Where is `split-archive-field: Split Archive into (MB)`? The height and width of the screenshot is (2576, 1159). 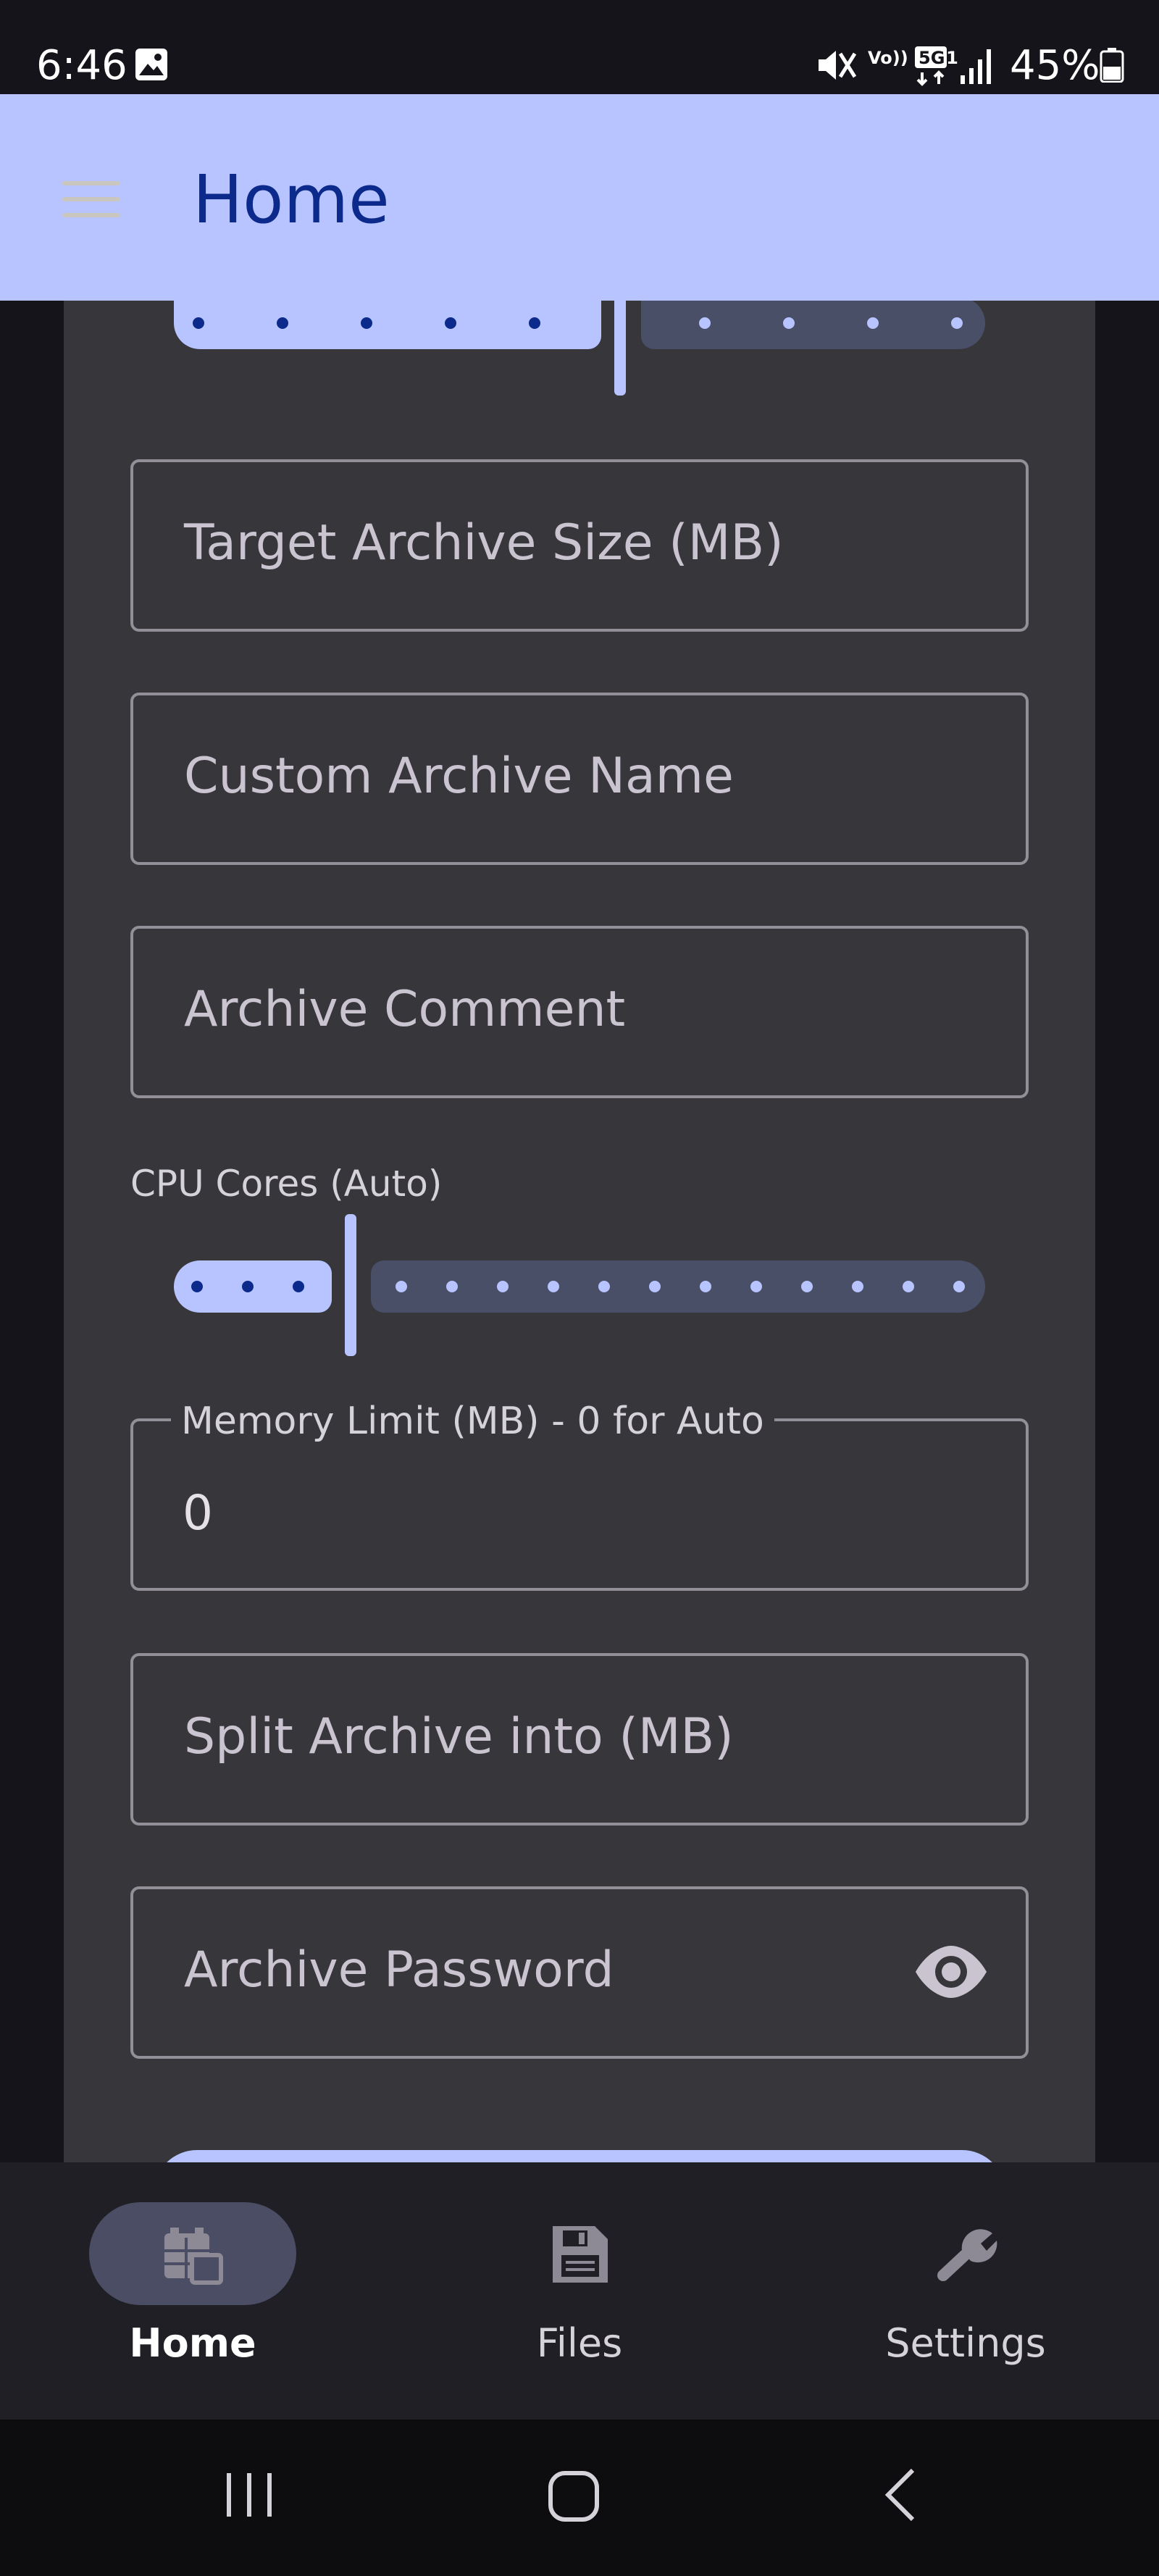 split-archive-field: Split Archive into (MB) is located at coordinates (579, 1739).